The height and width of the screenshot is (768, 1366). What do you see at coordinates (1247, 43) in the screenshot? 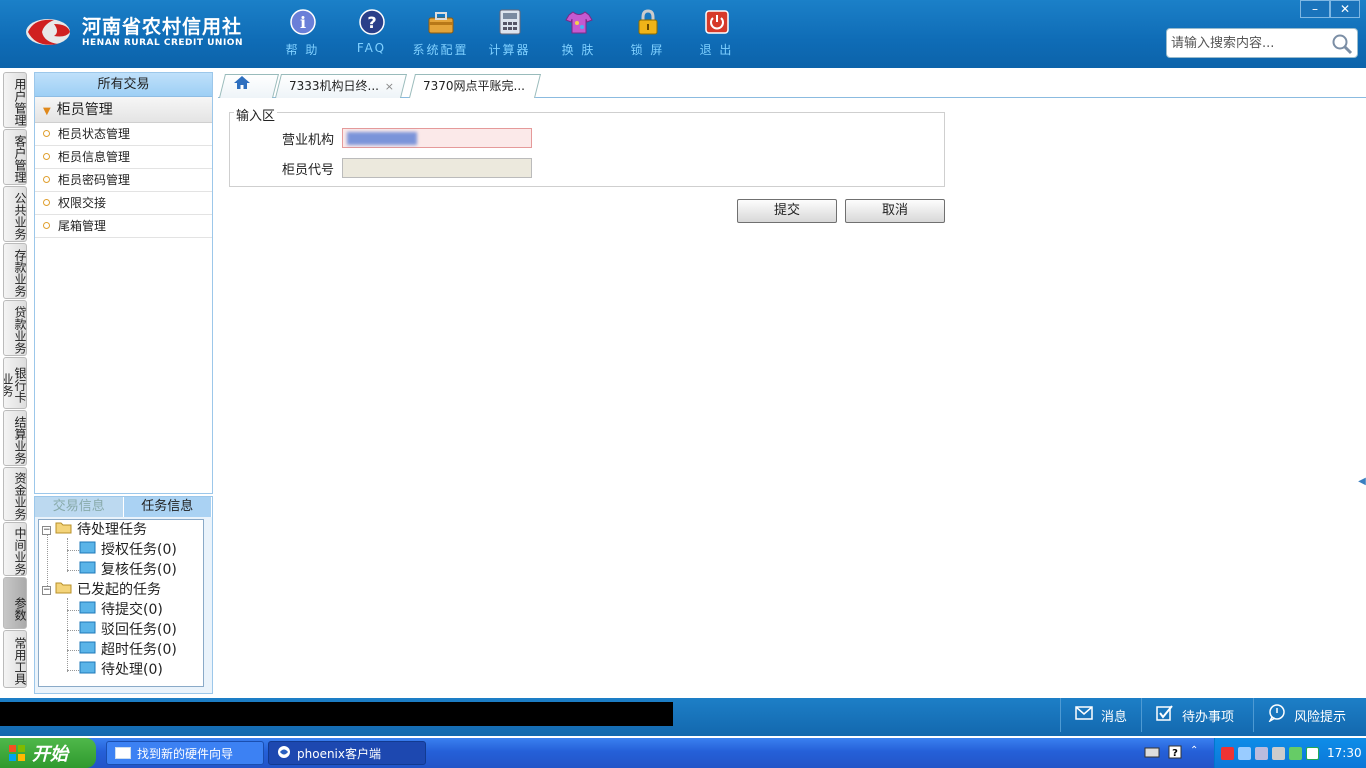
I see `search-input` at bounding box center [1247, 43].